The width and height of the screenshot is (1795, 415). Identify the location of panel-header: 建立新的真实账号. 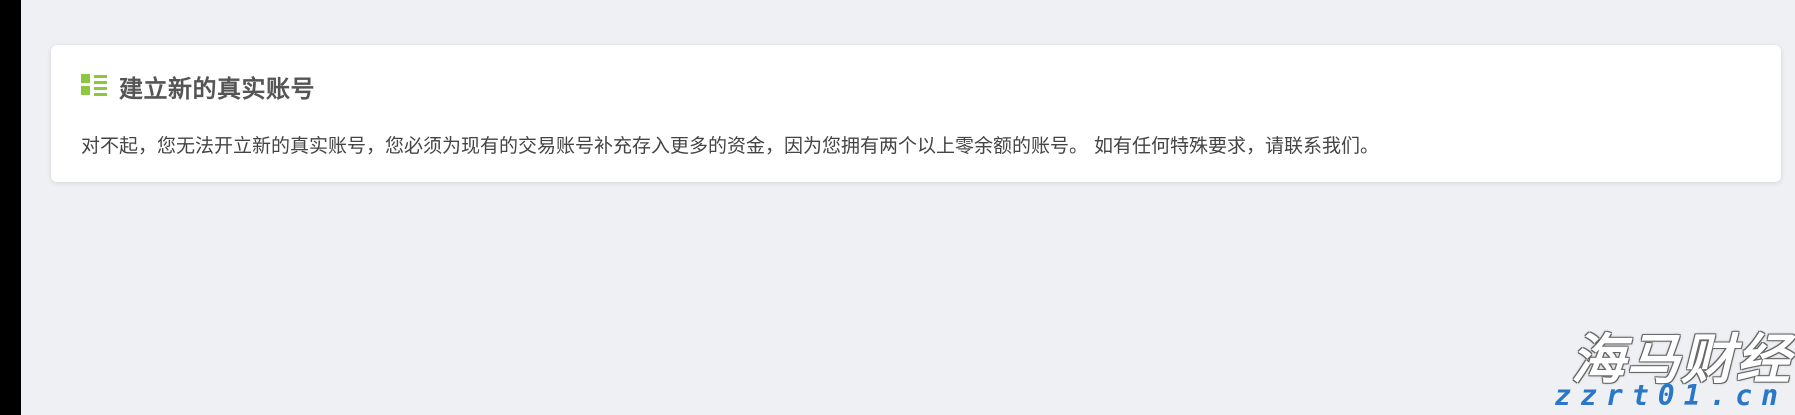
(198, 86).